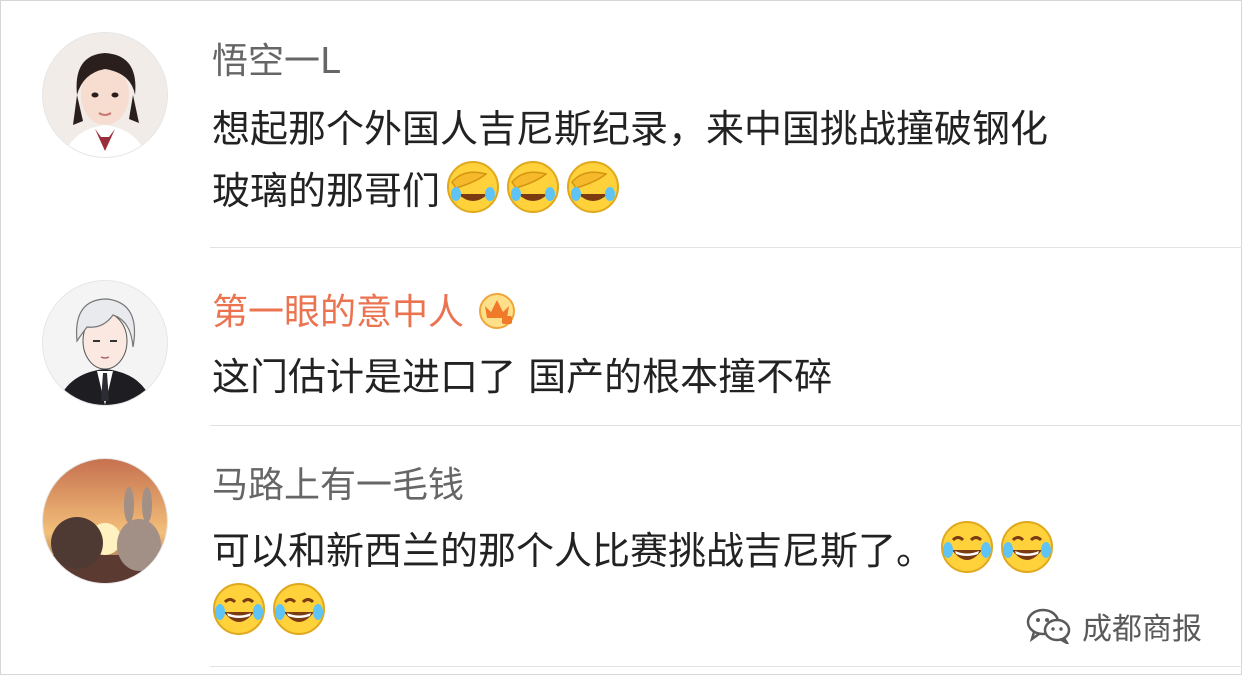 The image size is (1242, 675). What do you see at coordinates (522, 377) in the screenshot?
I see `comment-line: 这门估计是进口了 国产的根本撞不碎` at bounding box center [522, 377].